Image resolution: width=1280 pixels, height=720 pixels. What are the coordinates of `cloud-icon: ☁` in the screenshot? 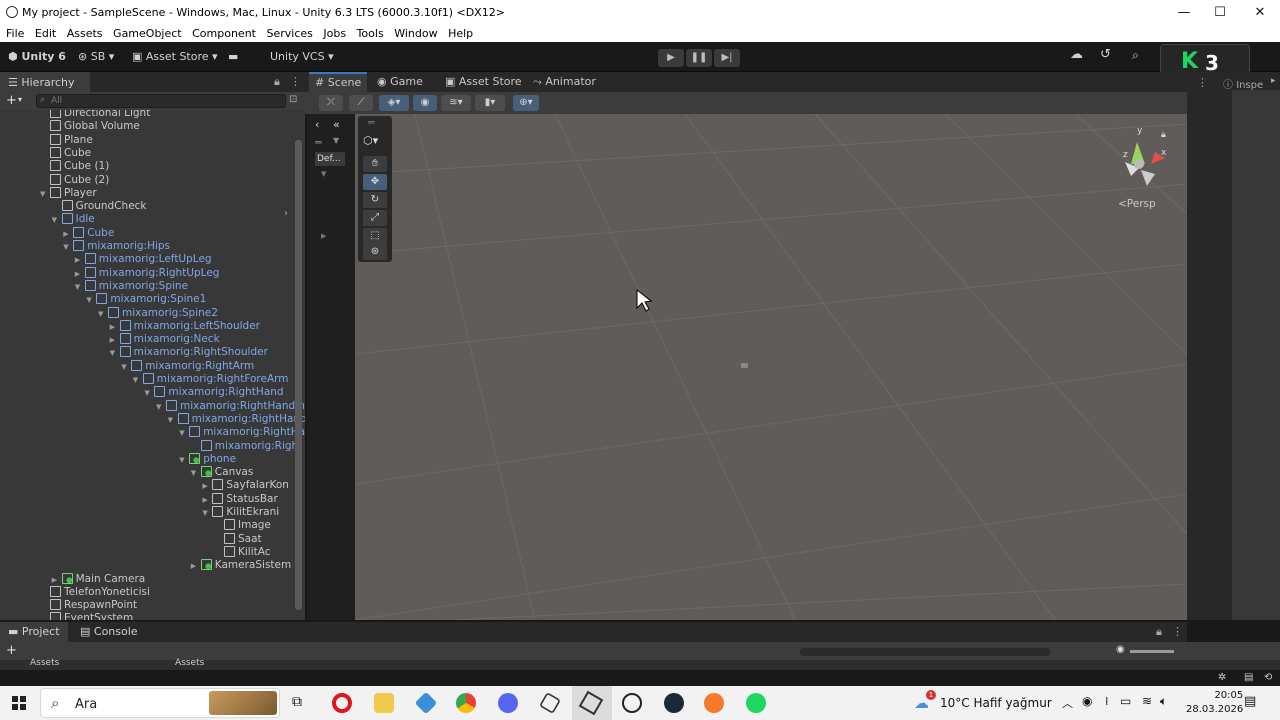 It's located at (1076, 54).